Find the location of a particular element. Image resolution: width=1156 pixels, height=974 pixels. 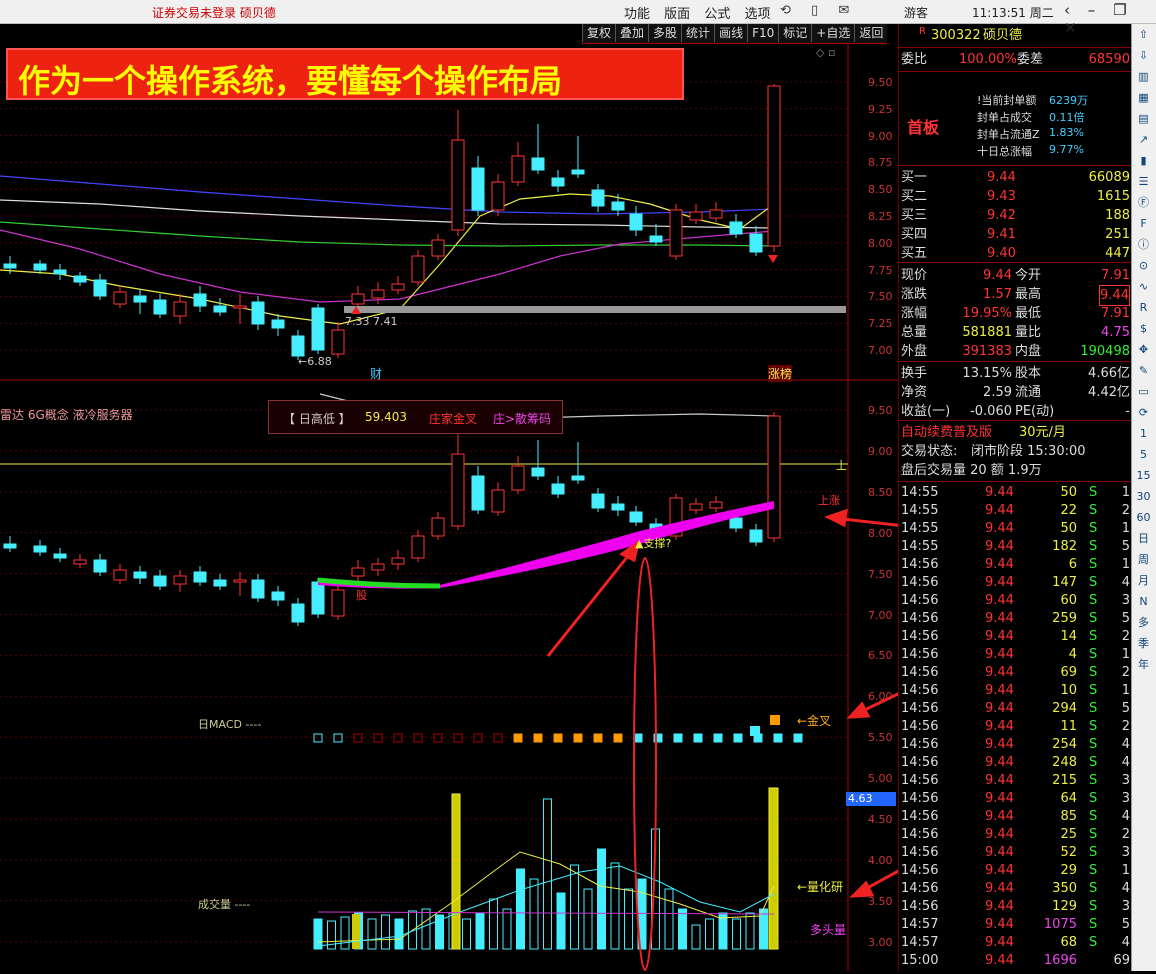

period-button: 5 is located at coordinates (1143, 454).